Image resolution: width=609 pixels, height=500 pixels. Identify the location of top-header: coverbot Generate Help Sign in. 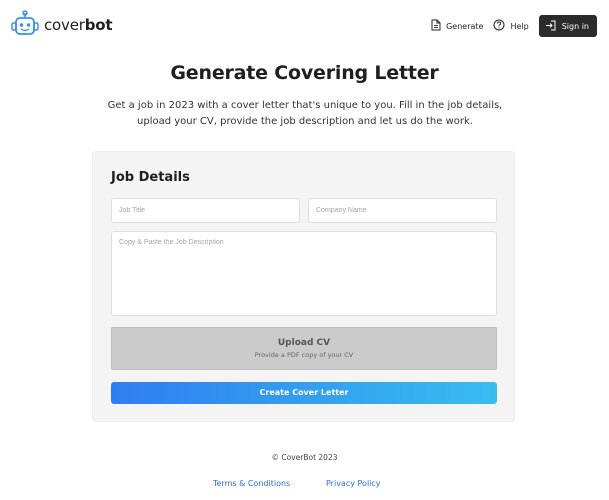
(304, 25).